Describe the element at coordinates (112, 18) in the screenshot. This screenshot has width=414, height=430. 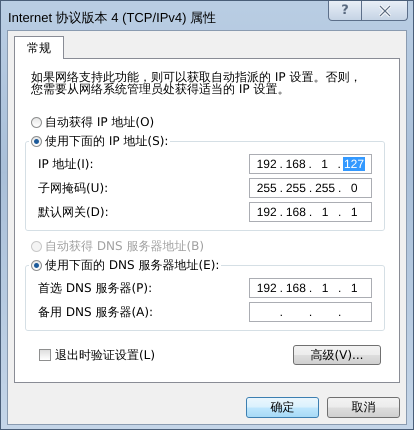
I see `window-title: Internet 协议版本 4 (TCP/IPv4) 属性` at that location.